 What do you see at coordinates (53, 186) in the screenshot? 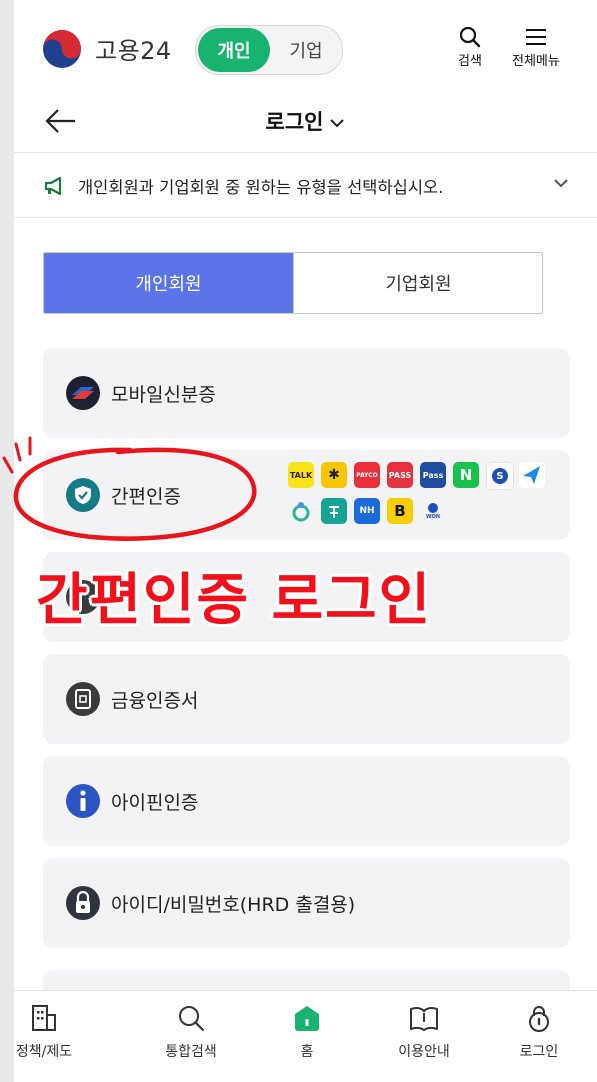
I see `megaphone-icon` at bounding box center [53, 186].